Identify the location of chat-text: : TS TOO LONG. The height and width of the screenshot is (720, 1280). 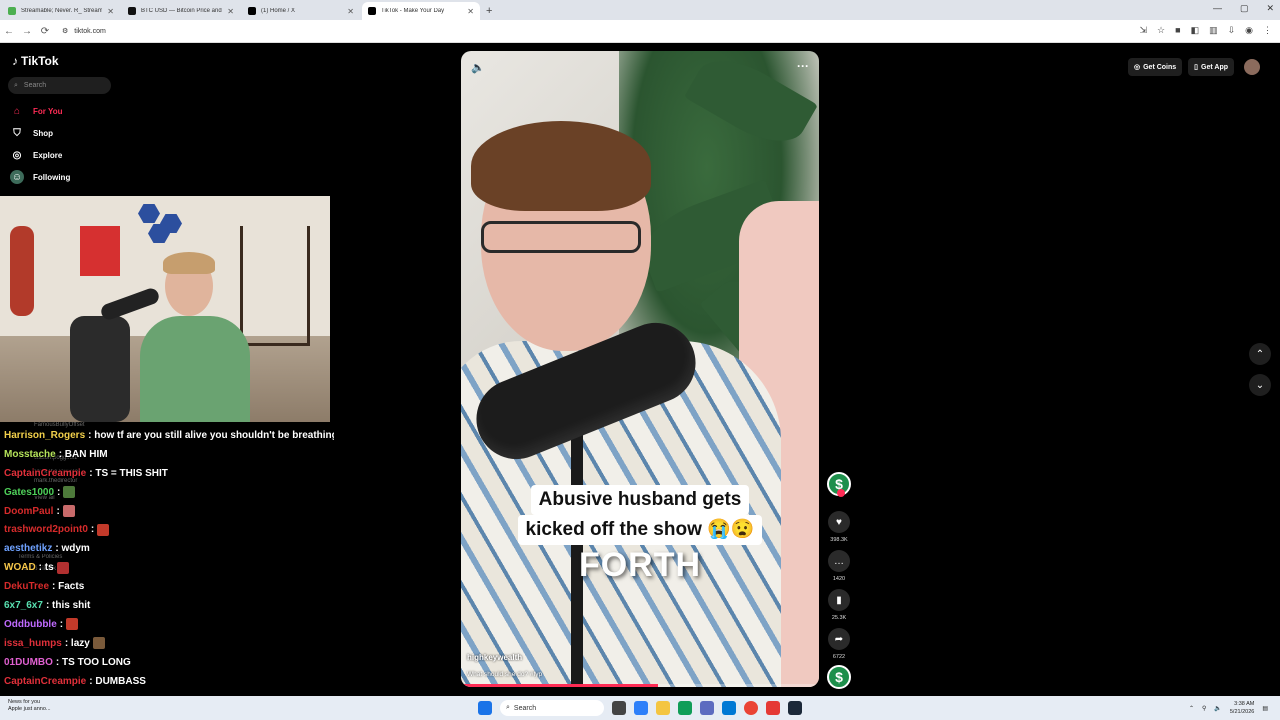
(93, 662).